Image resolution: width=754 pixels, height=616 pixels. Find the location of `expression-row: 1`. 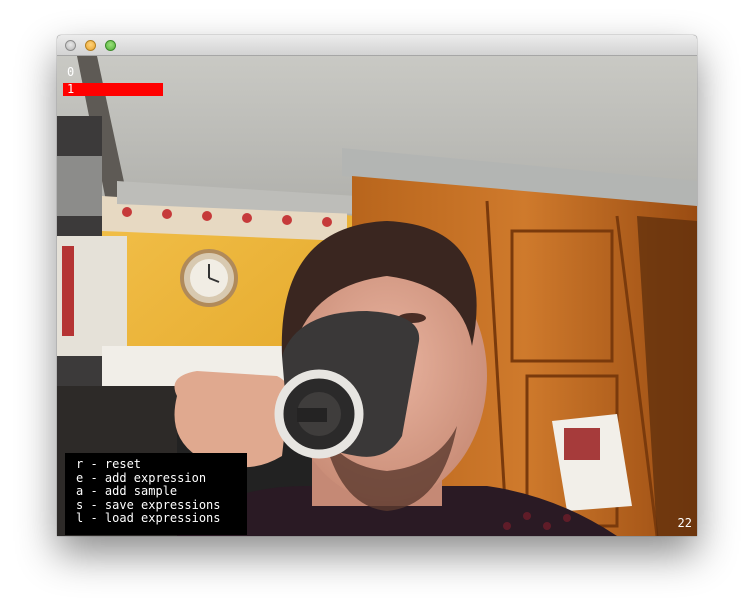

expression-row: 1 is located at coordinates (113, 89).